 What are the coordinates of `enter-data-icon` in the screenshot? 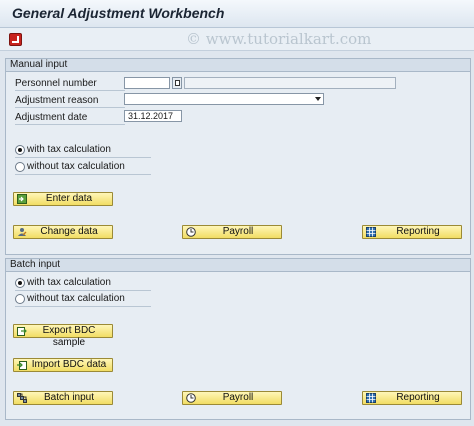 It's located at (22, 199).